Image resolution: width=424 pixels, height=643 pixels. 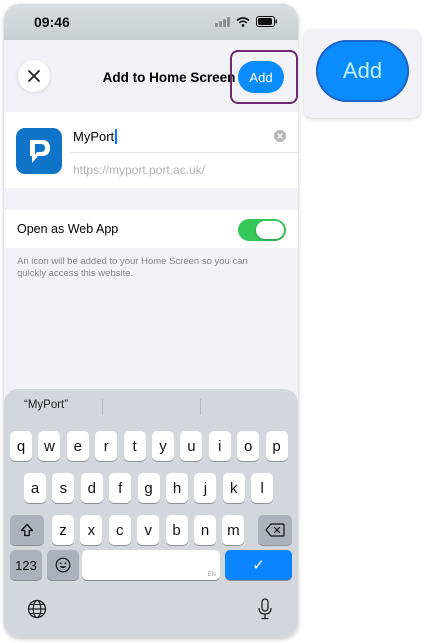 What do you see at coordinates (35, 488) in the screenshot?
I see `key-a: a` at bounding box center [35, 488].